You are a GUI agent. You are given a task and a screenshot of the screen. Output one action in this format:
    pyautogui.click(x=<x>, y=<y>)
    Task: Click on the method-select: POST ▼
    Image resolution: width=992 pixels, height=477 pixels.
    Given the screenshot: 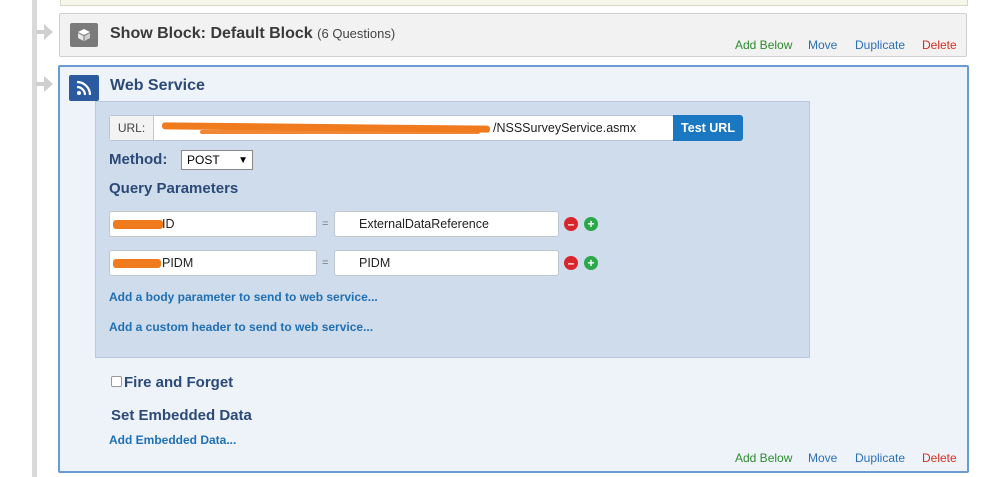 What is the action you would take?
    pyautogui.click(x=217, y=160)
    